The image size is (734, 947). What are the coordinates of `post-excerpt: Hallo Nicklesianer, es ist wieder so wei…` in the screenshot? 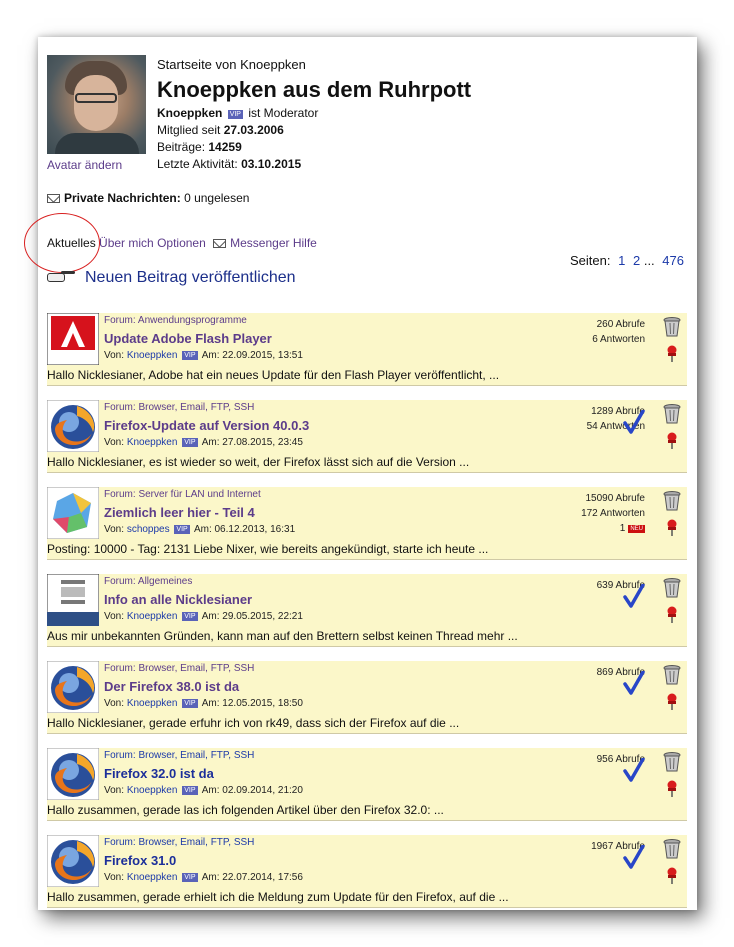 It's located at (258, 462).